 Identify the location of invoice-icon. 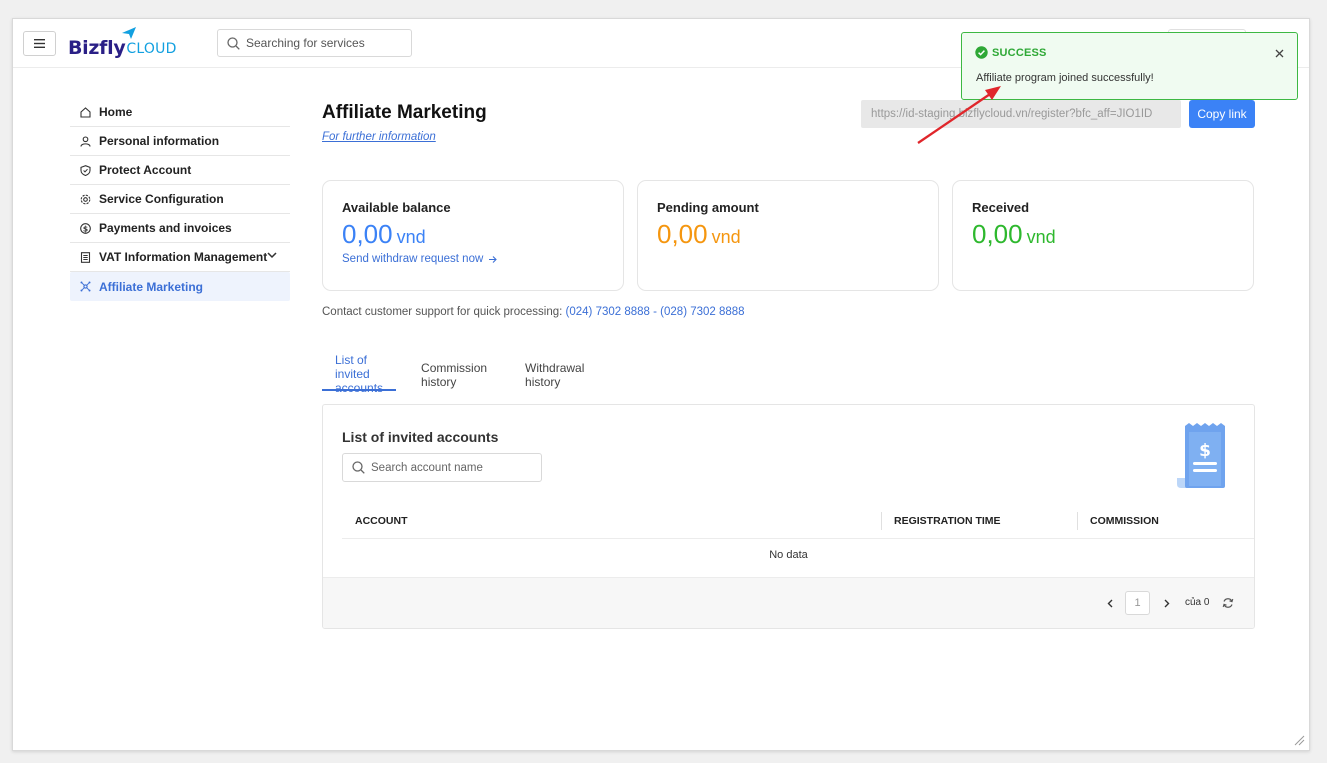
(85, 257).